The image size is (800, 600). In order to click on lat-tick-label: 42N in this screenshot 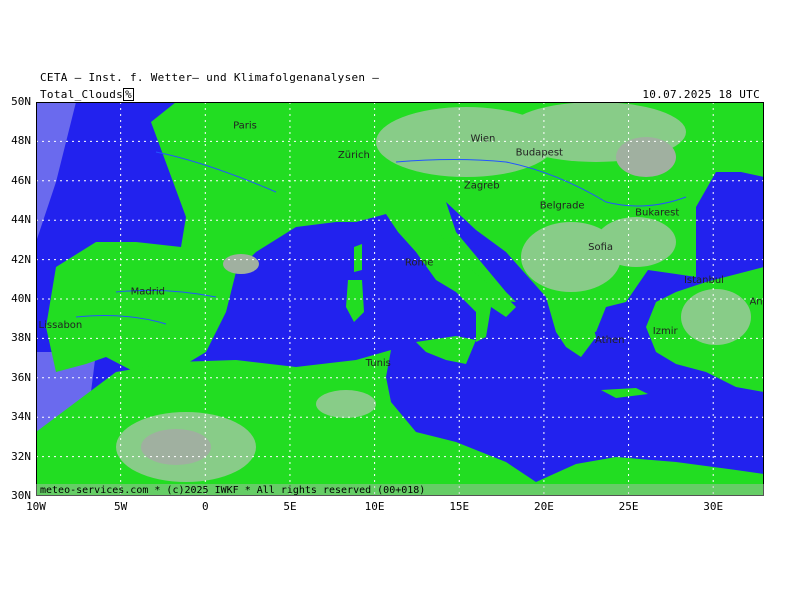, I will do `click(21, 259)`.